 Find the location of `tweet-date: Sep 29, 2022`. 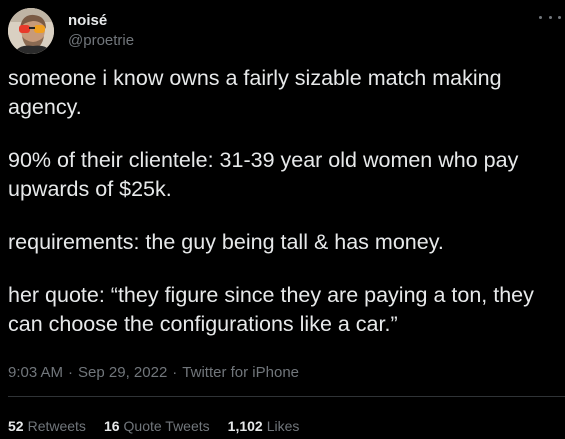

tweet-date: Sep 29, 2022 is located at coordinates (122, 372).